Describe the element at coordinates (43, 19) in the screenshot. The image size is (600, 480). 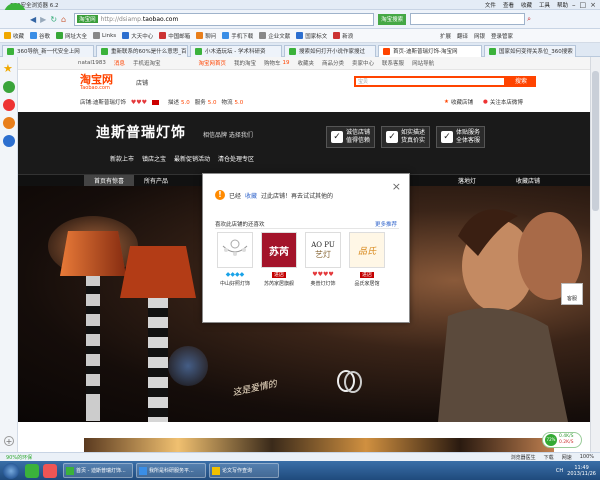
I see `forward-icon: ▶` at that location.